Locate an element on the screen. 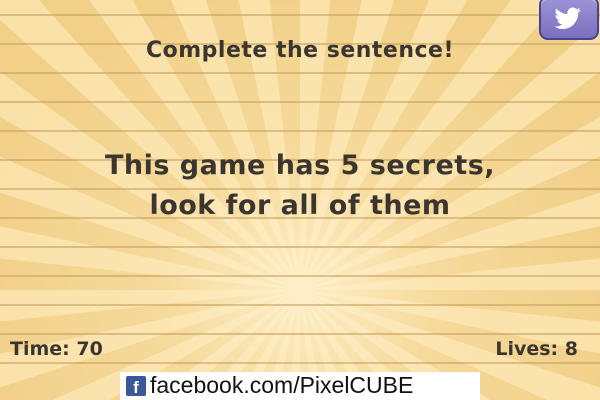 The width and height of the screenshot is (600, 400). twitter-share-button is located at coordinates (569, 20).